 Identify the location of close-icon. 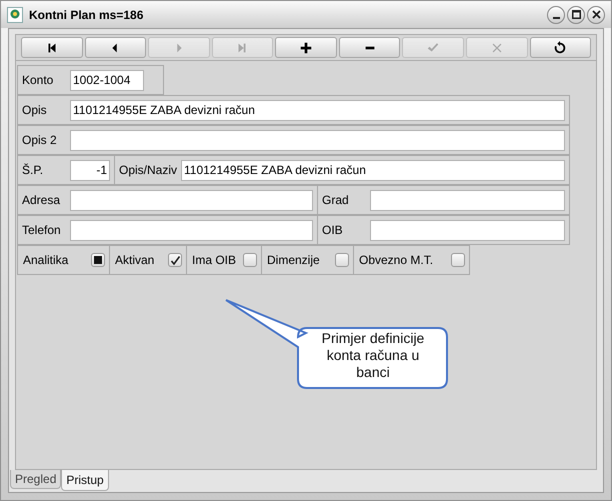
(596, 14).